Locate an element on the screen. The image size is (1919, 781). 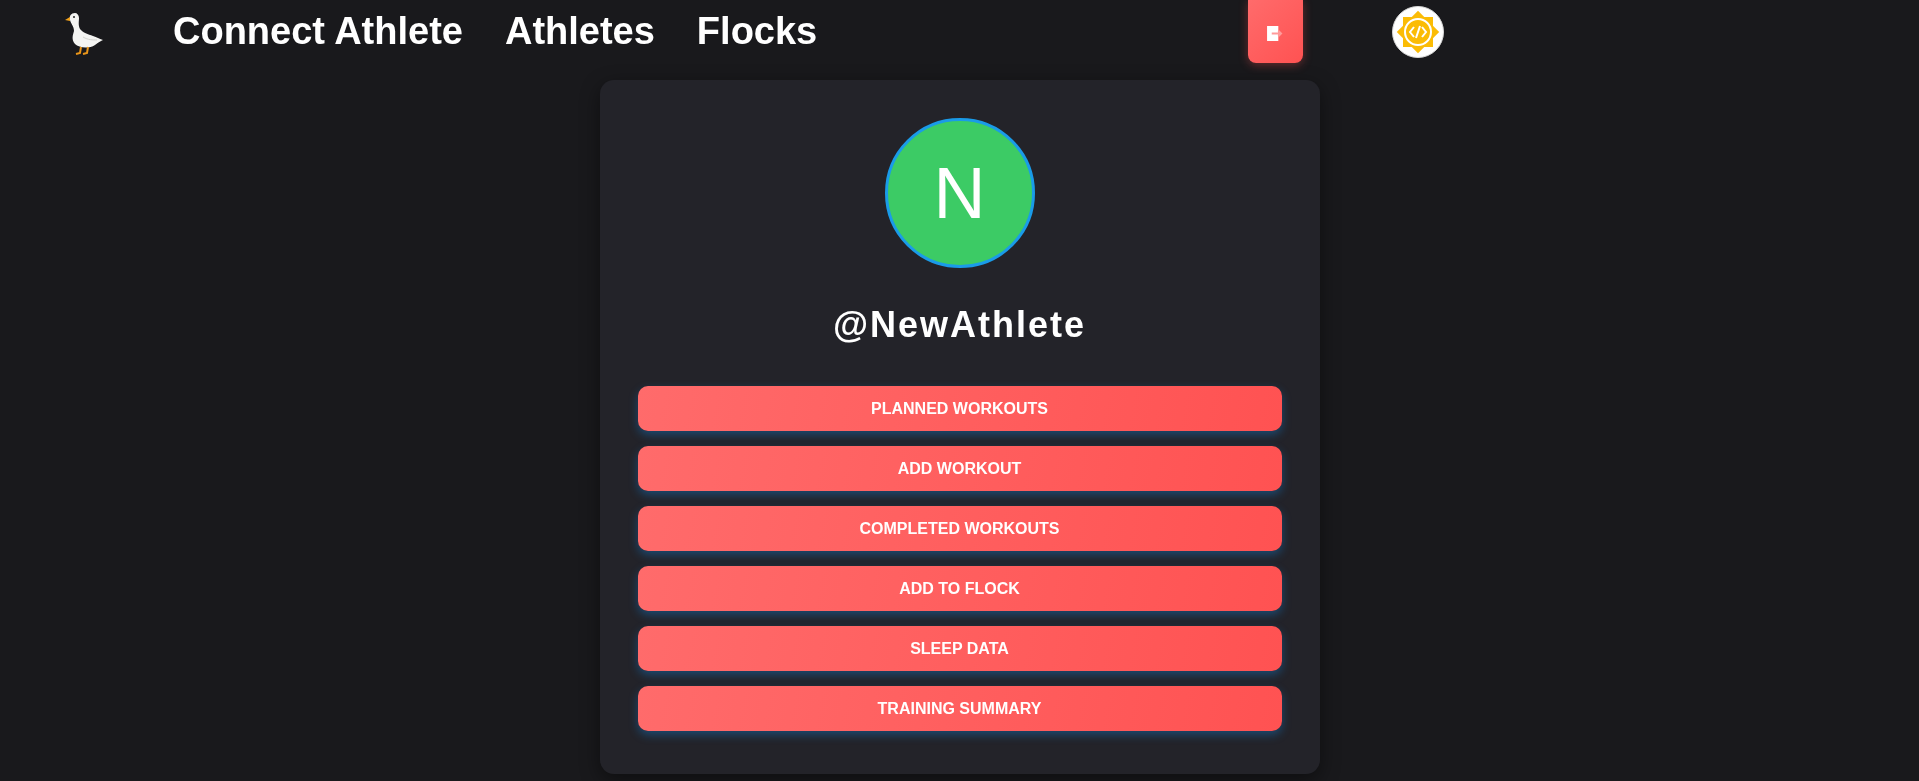
action-button: TRAINING SUMMARY is located at coordinates (959, 708).